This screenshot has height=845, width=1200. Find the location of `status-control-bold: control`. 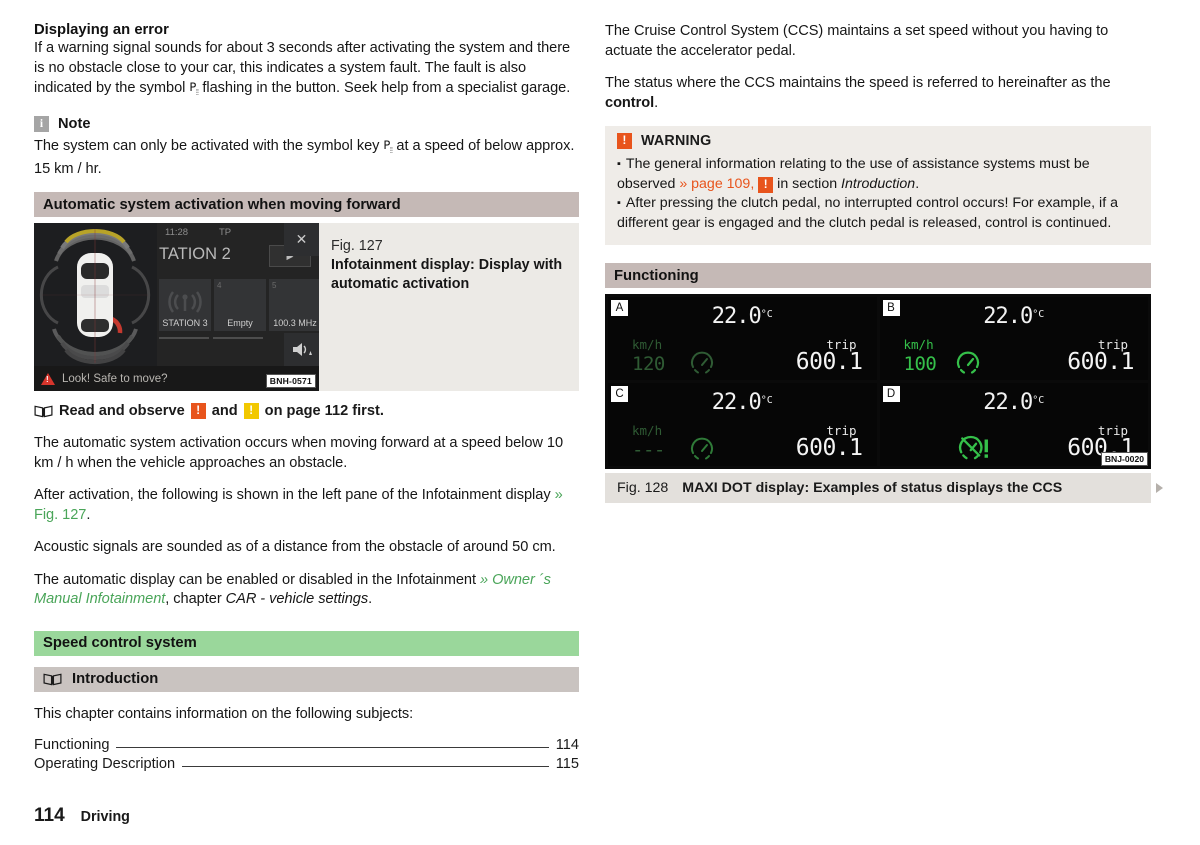

status-control-bold: control is located at coordinates (630, 102).